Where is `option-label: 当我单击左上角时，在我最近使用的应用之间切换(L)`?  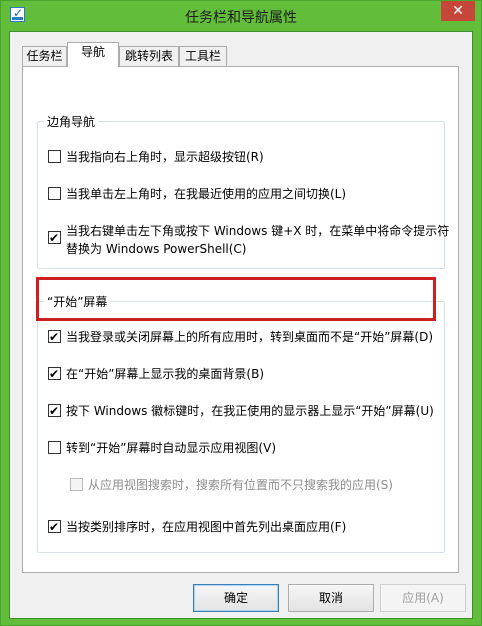 option-label: 当我单击左上角时，在我最近使用的应用之间切换(L) is located at coordinates (206, 194).